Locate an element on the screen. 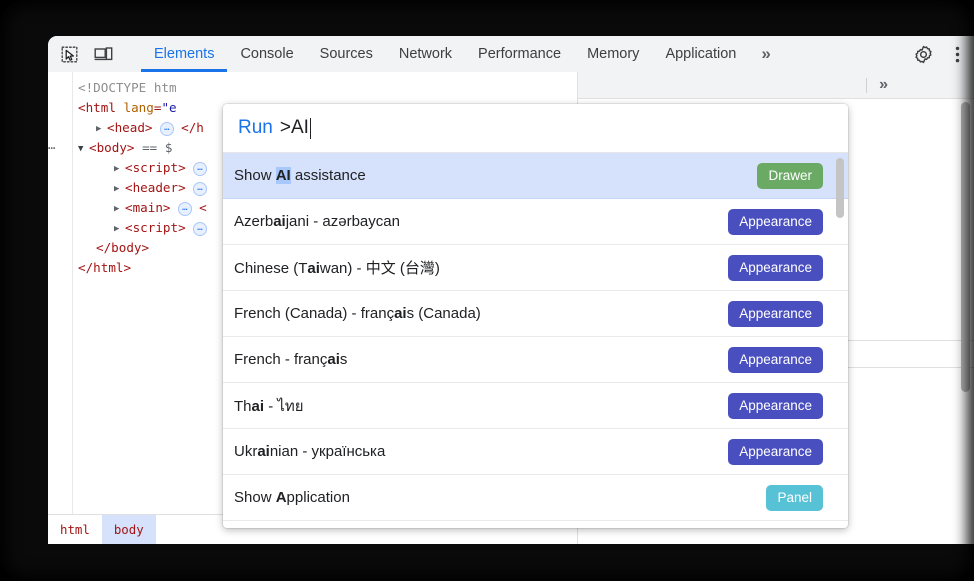  text-caret is located at coordinates (310, 128).